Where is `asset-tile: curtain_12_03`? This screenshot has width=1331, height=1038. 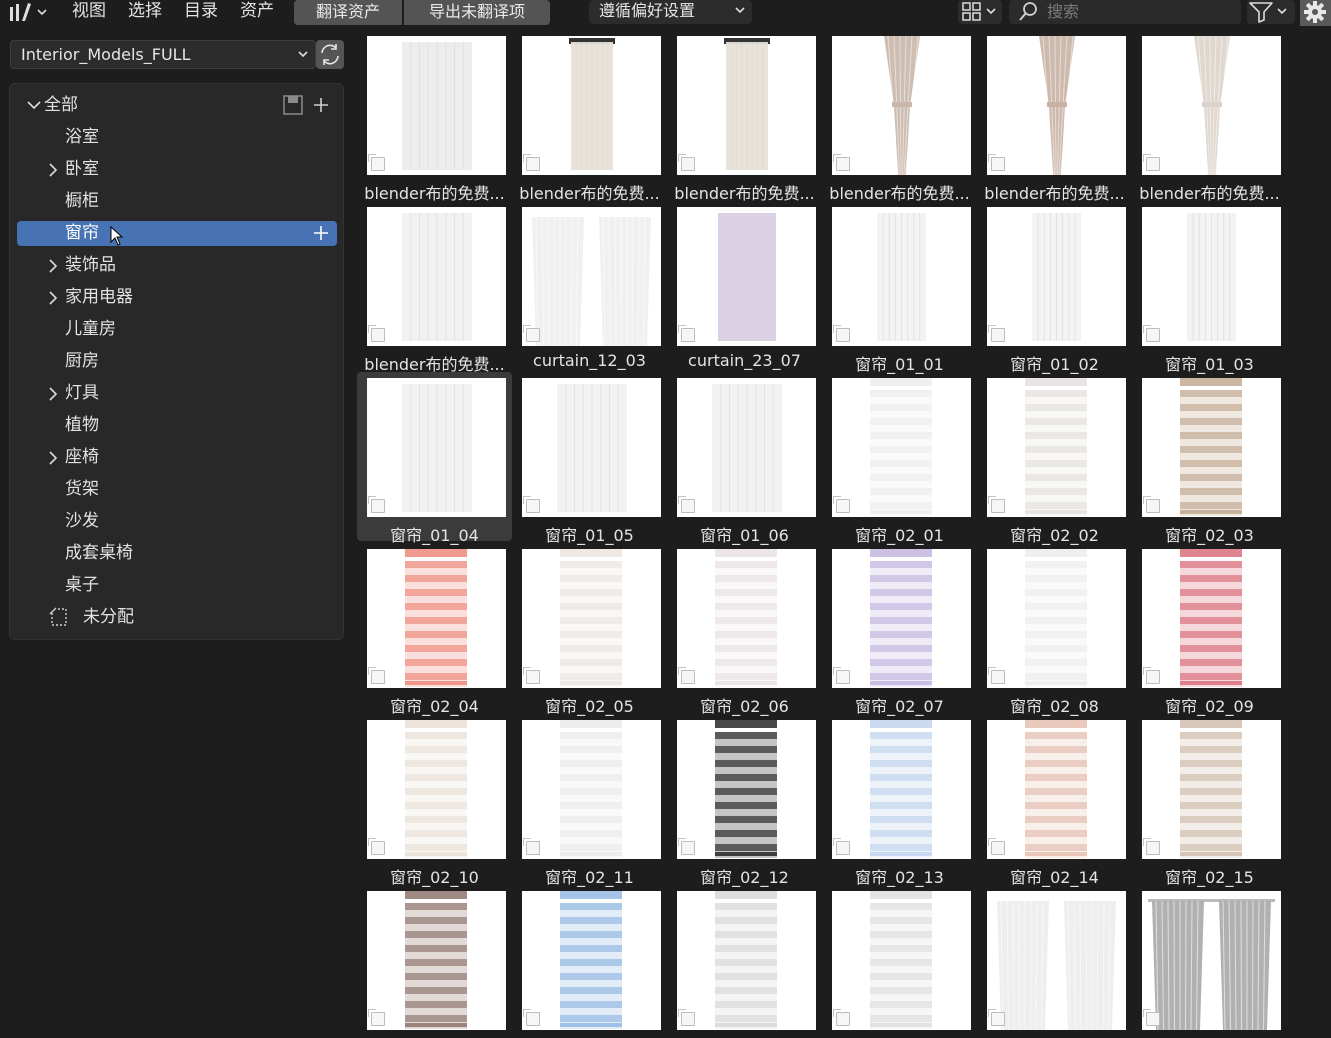
asset-tile: curtain_12_03 is located at coordinates (589, 285).